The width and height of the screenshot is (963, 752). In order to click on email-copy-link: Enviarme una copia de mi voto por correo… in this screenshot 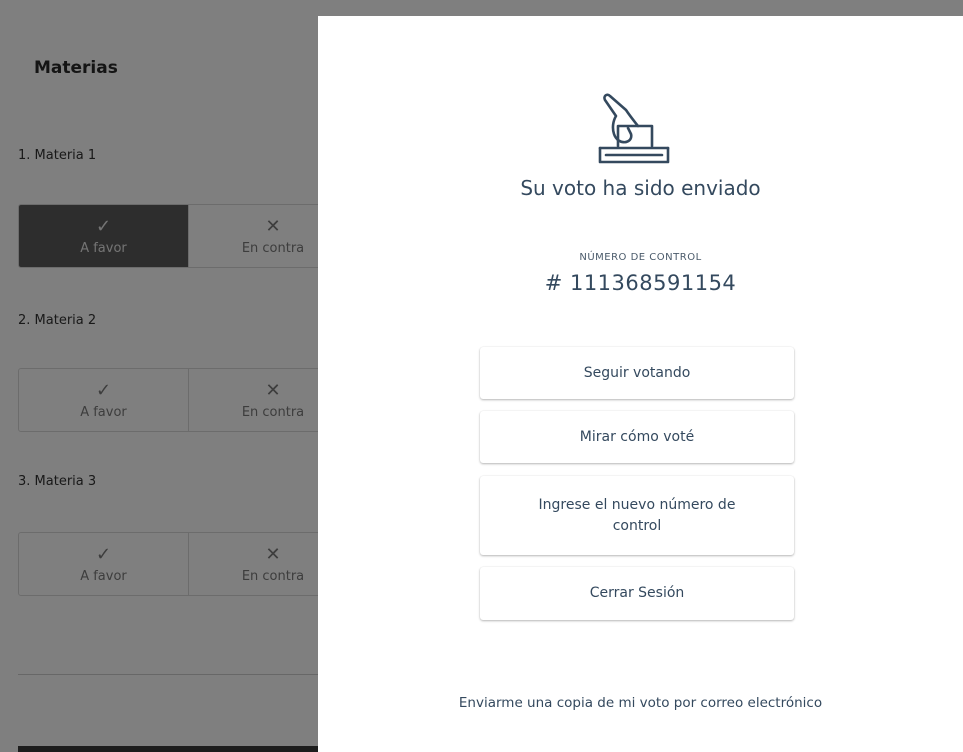, I will do `click(640, 703)`.